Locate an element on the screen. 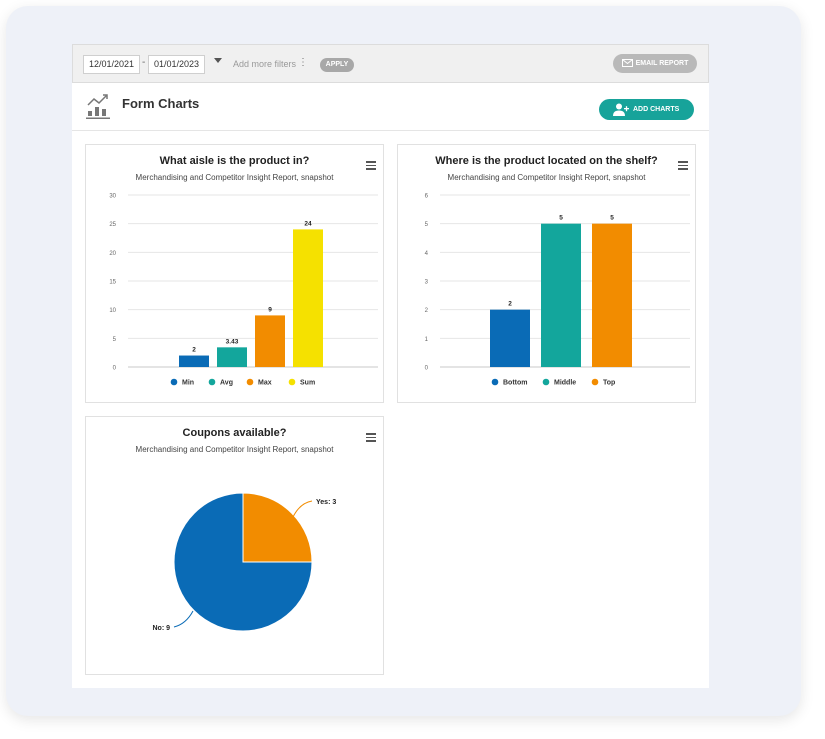 The height and width of the screenshot is (739, 825). date-to-field: 01/01/2023 is located at coordinates (177, 64).